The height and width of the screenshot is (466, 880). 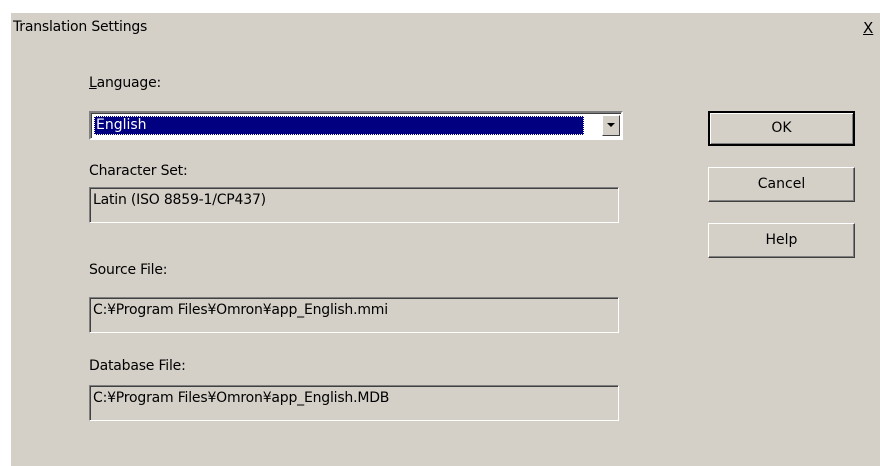 I want to click on cancel-button: Cancel, so click(x=781, y=184).